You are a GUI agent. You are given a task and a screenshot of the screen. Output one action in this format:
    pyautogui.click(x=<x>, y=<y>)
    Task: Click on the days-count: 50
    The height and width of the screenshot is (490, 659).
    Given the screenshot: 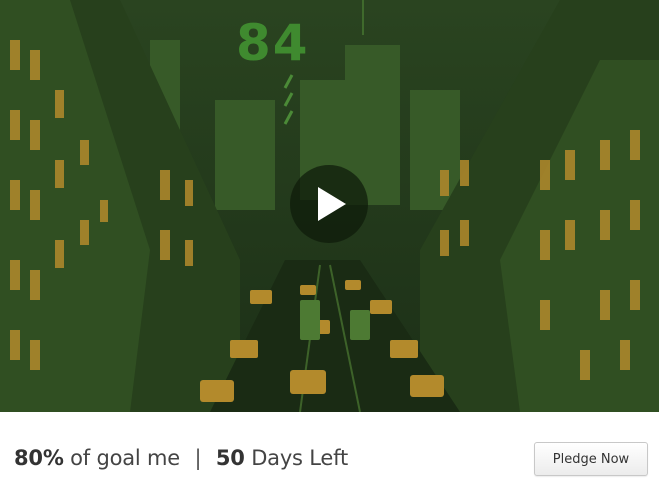 What is the action you would take?
    pyautogui.click(x=230, y=458)
    